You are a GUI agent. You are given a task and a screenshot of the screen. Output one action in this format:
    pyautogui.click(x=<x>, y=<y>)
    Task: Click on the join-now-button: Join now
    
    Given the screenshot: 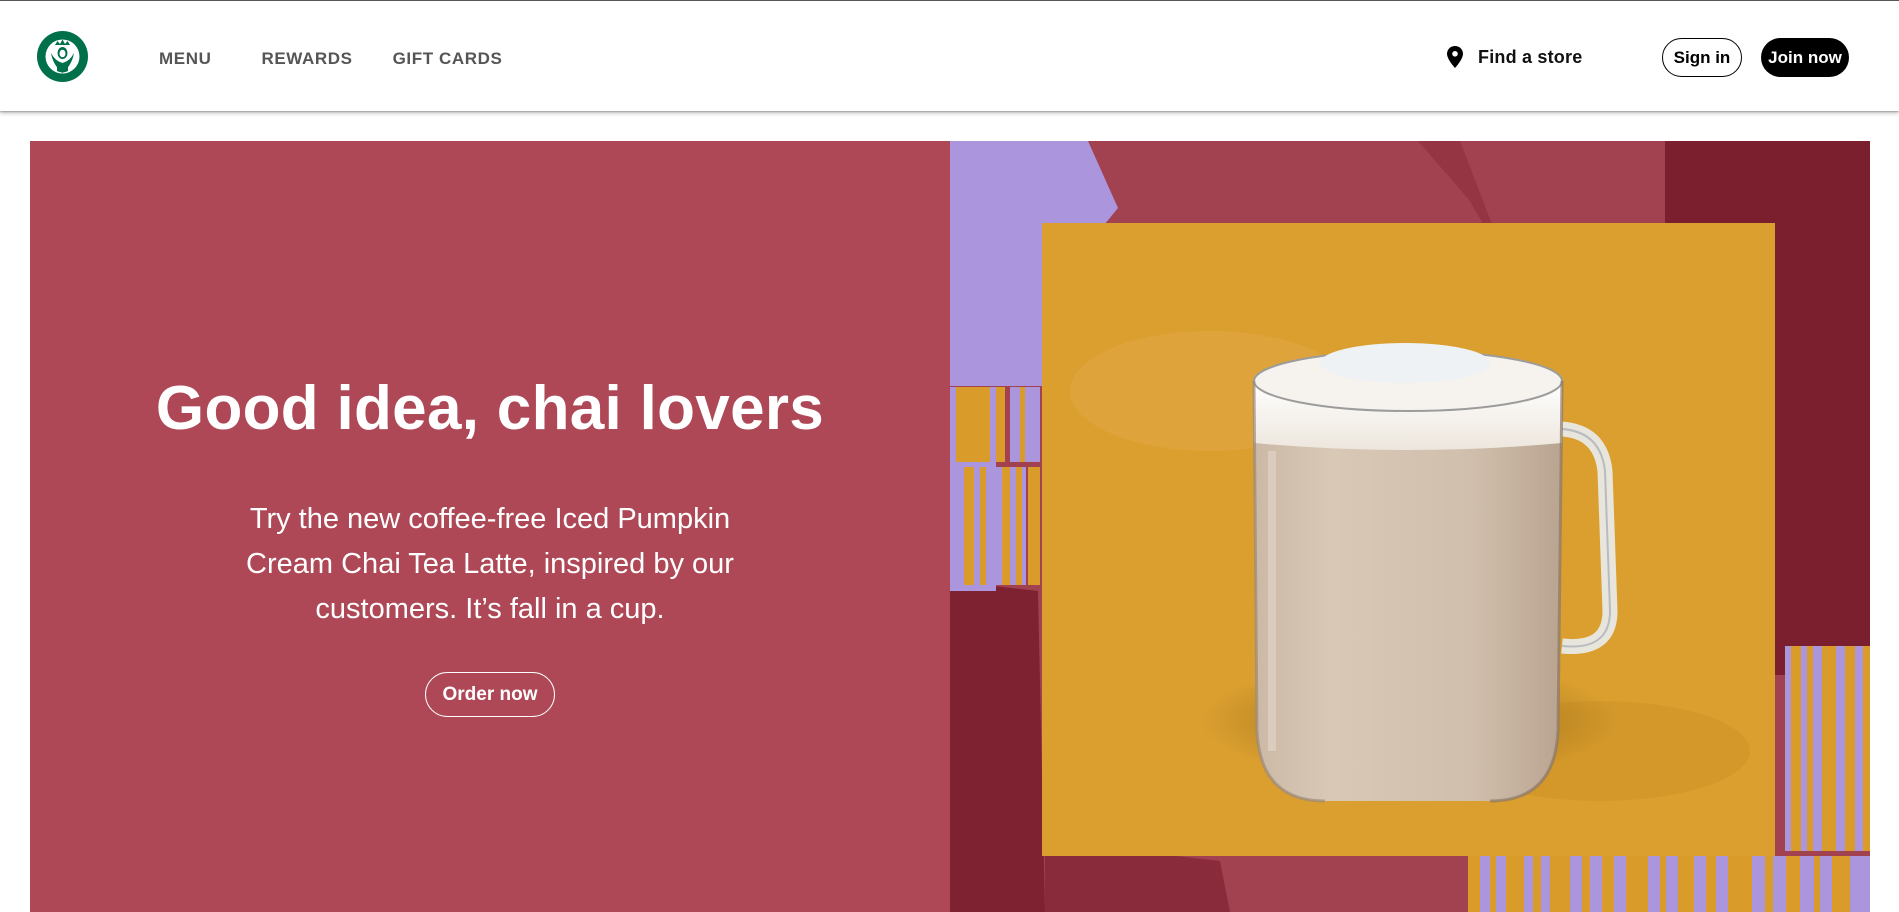 What is the action you would take?
    pyautogui.click(x=1805, y=57)
    